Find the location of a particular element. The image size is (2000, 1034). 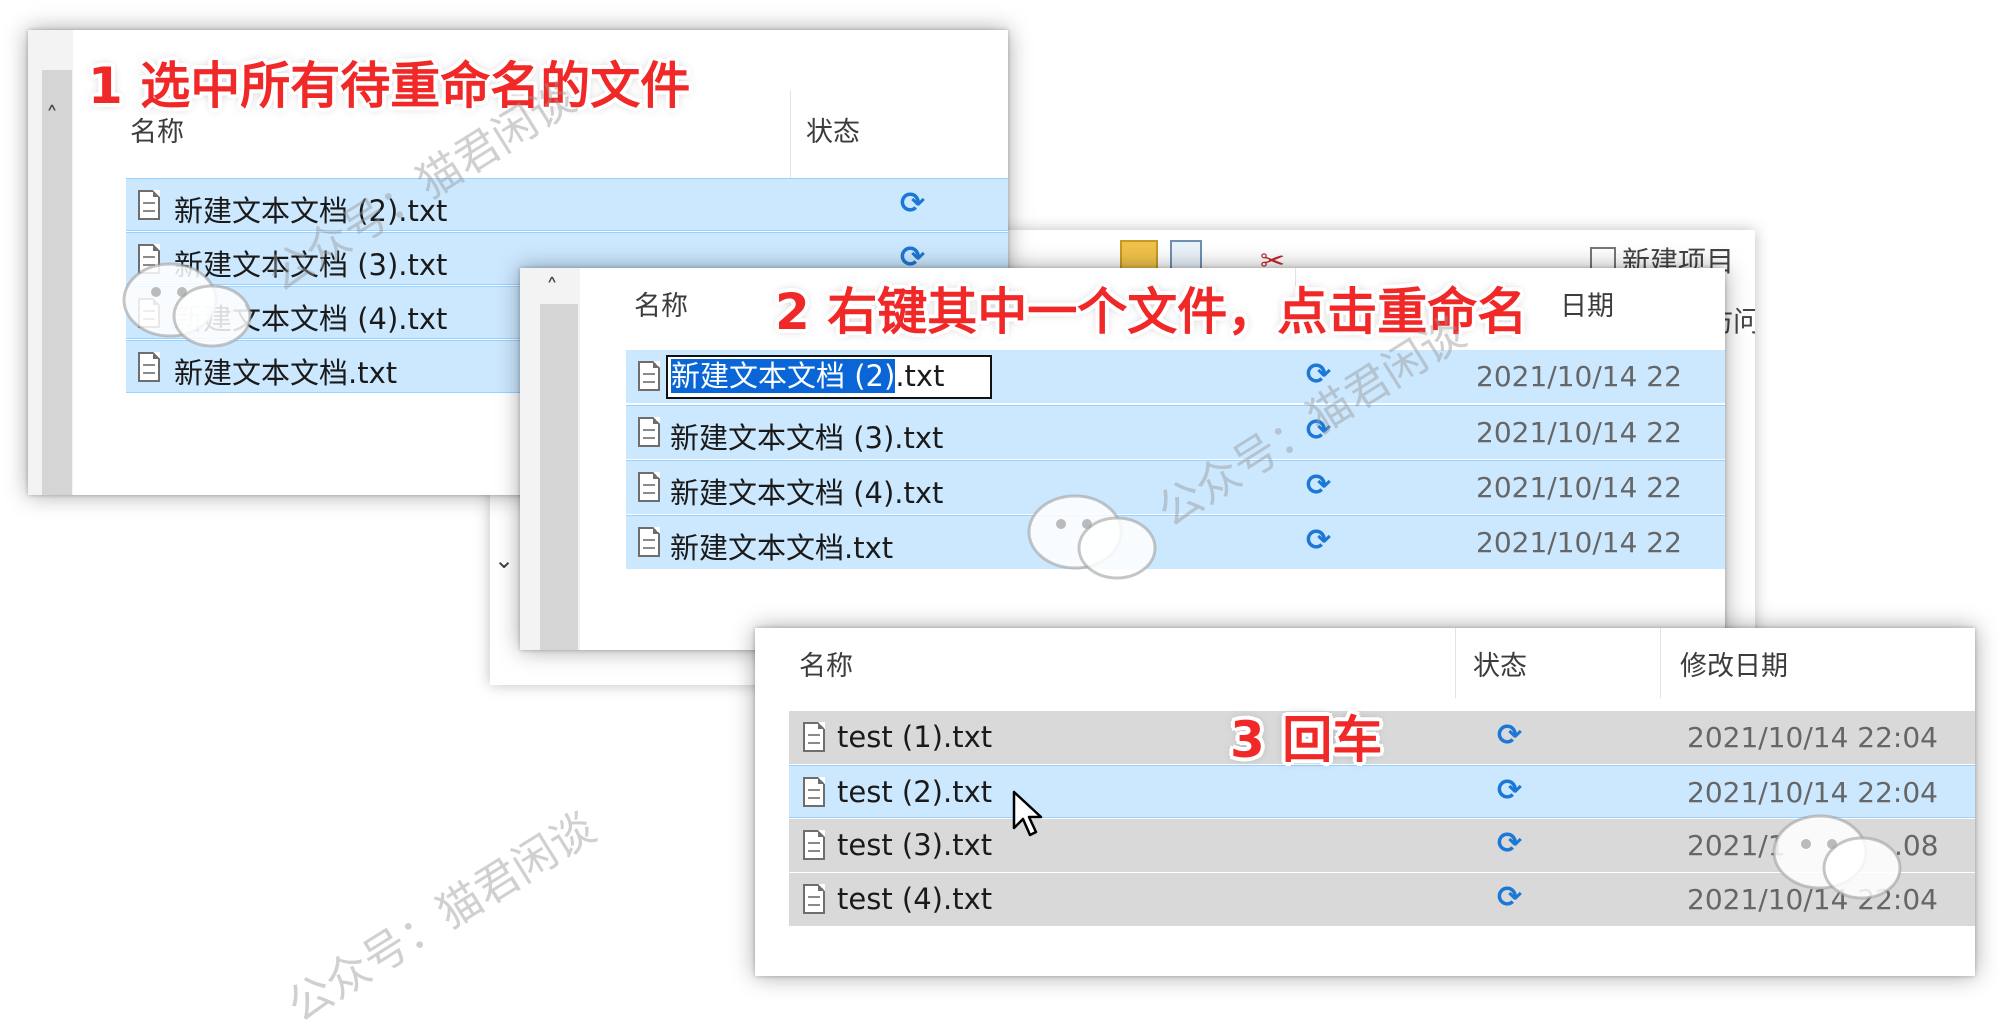

file-name: test (2).txt is located at coordinates (915, 792).